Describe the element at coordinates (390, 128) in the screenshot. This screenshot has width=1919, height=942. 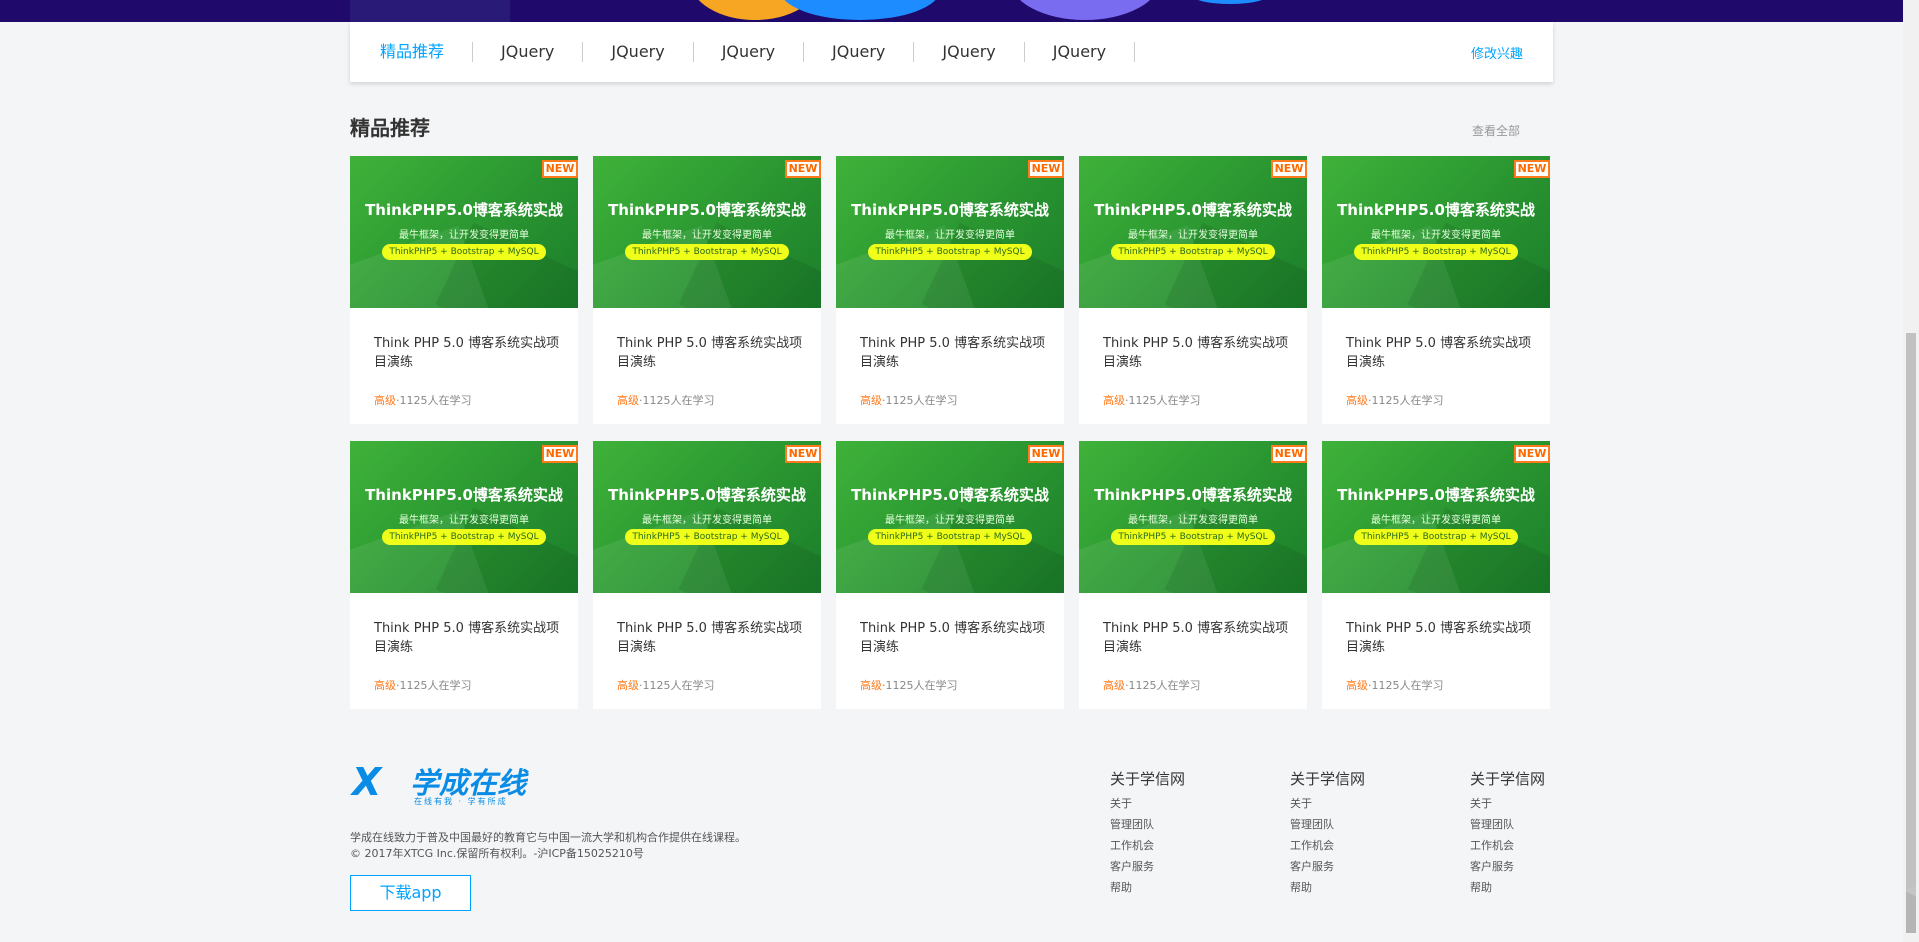
I see `section-title: 精品推荐` at that location.